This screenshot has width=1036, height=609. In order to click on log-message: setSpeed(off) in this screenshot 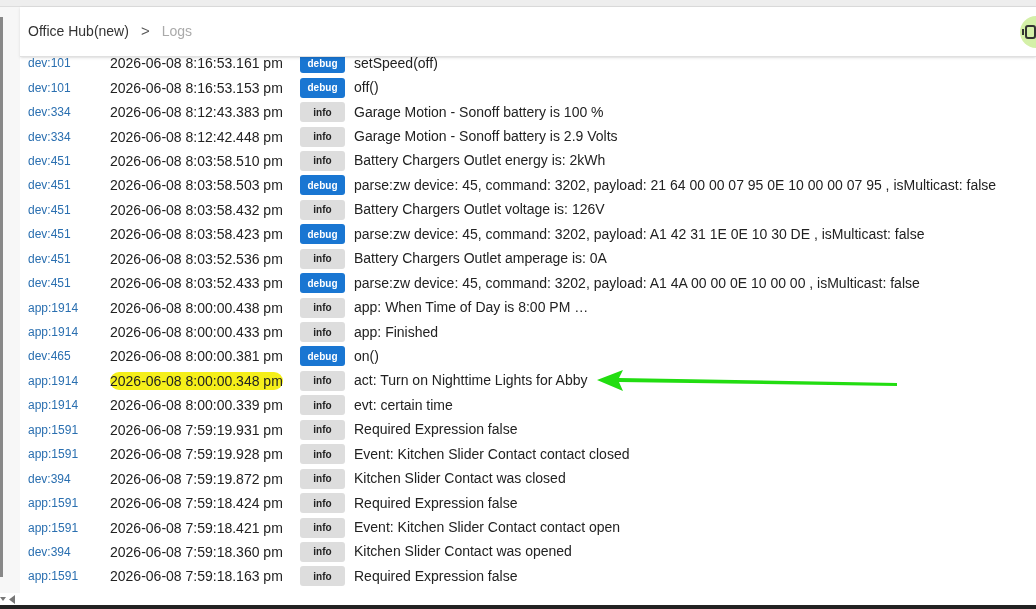, I will do `click(396, 65)`.